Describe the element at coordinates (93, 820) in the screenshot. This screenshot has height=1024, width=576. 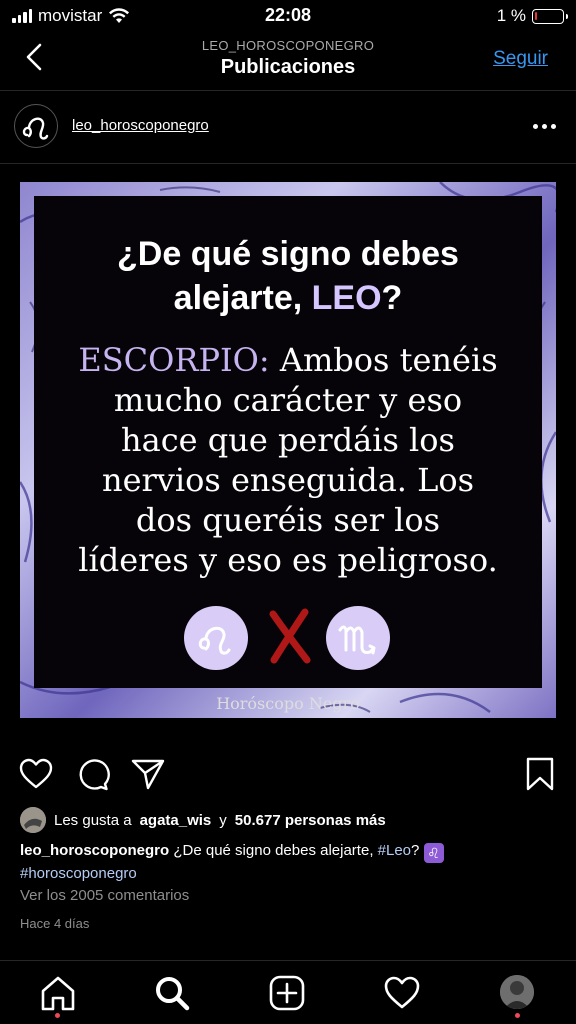
I see `likes-prefix: Les gusta a` at that location.